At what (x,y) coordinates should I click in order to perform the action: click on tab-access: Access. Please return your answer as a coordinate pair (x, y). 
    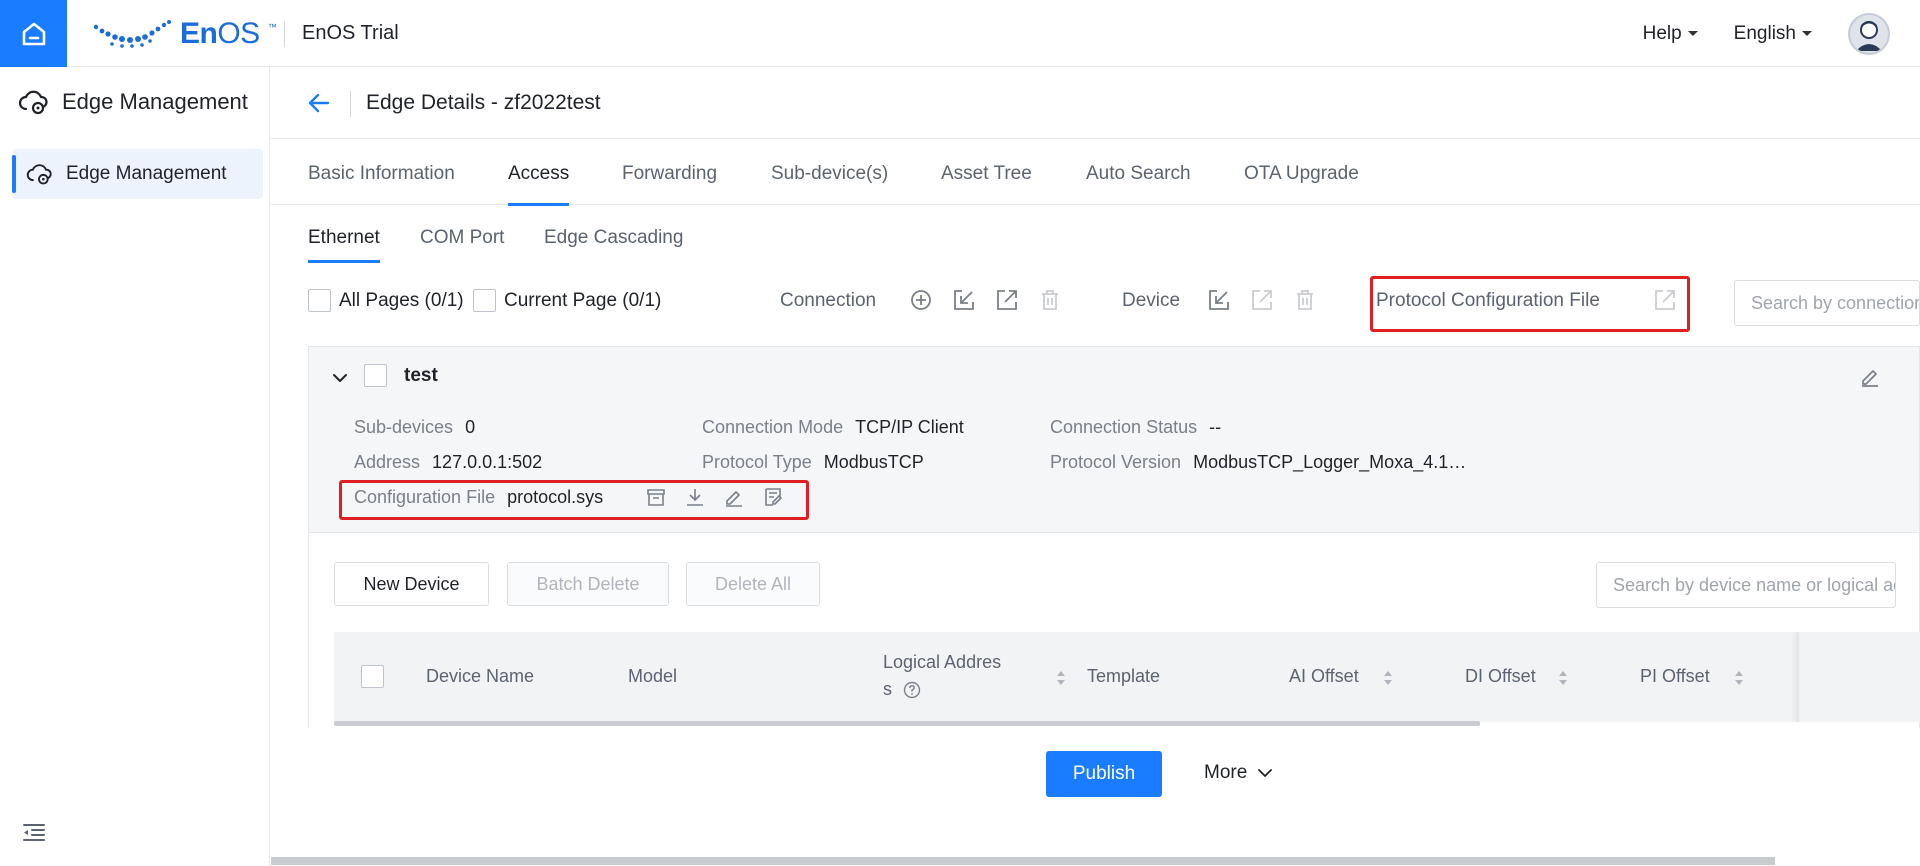
    Looking at the image, I should click on (539, 184).